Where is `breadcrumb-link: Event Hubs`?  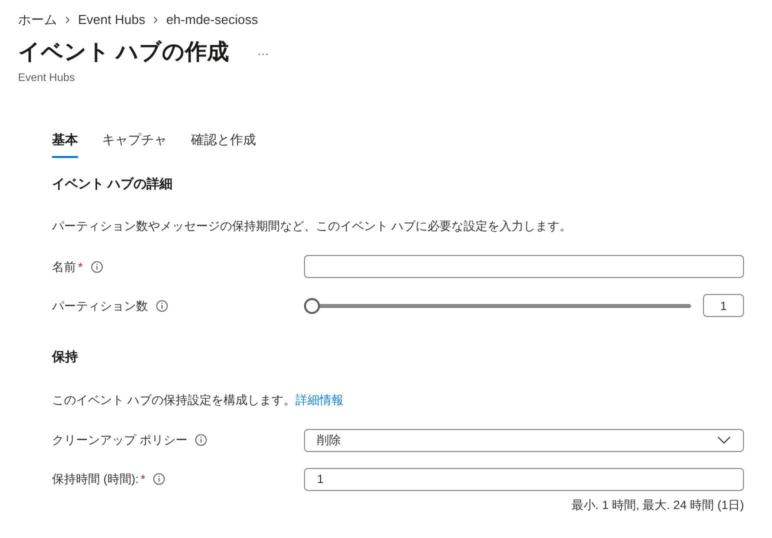 breadcrumb-link: Event Hubs is located at coordinates (112, 20).